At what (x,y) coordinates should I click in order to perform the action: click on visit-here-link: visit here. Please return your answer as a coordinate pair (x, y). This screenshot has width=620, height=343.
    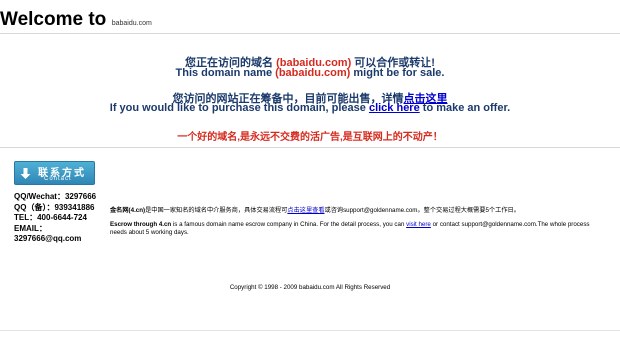
    Looking at the image, I should click on (418, 224).